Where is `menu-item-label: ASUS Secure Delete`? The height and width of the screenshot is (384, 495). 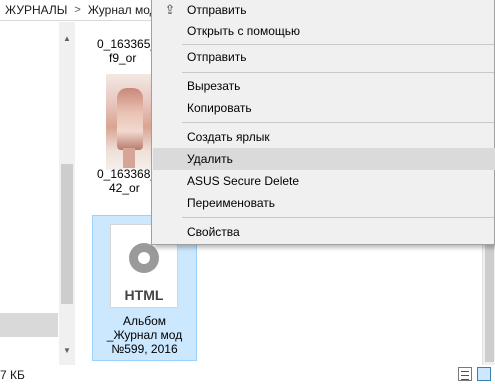
menu-item-label: ASUS Secure Delete is located at coordinates (243, 181).